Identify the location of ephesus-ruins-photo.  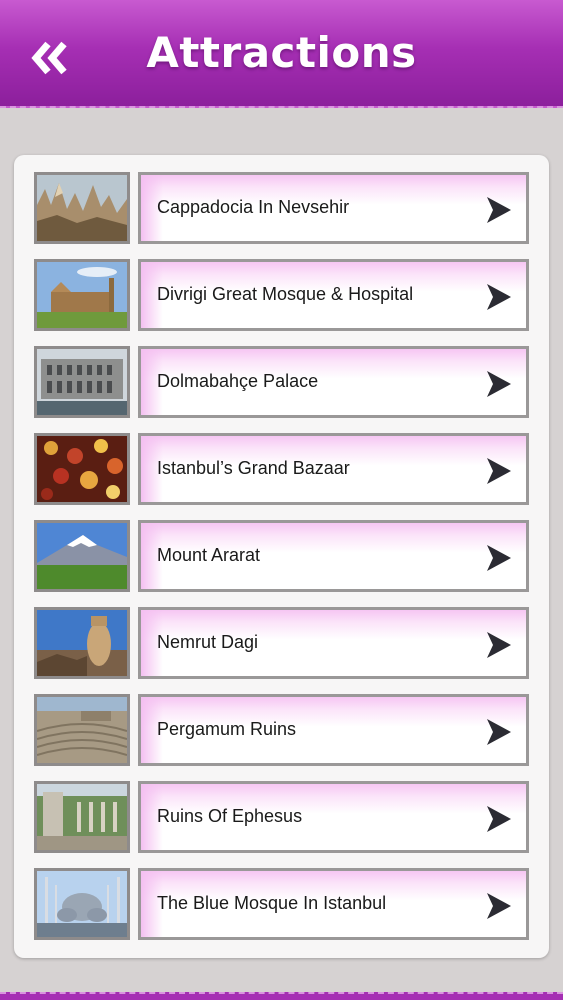
(82, 817).